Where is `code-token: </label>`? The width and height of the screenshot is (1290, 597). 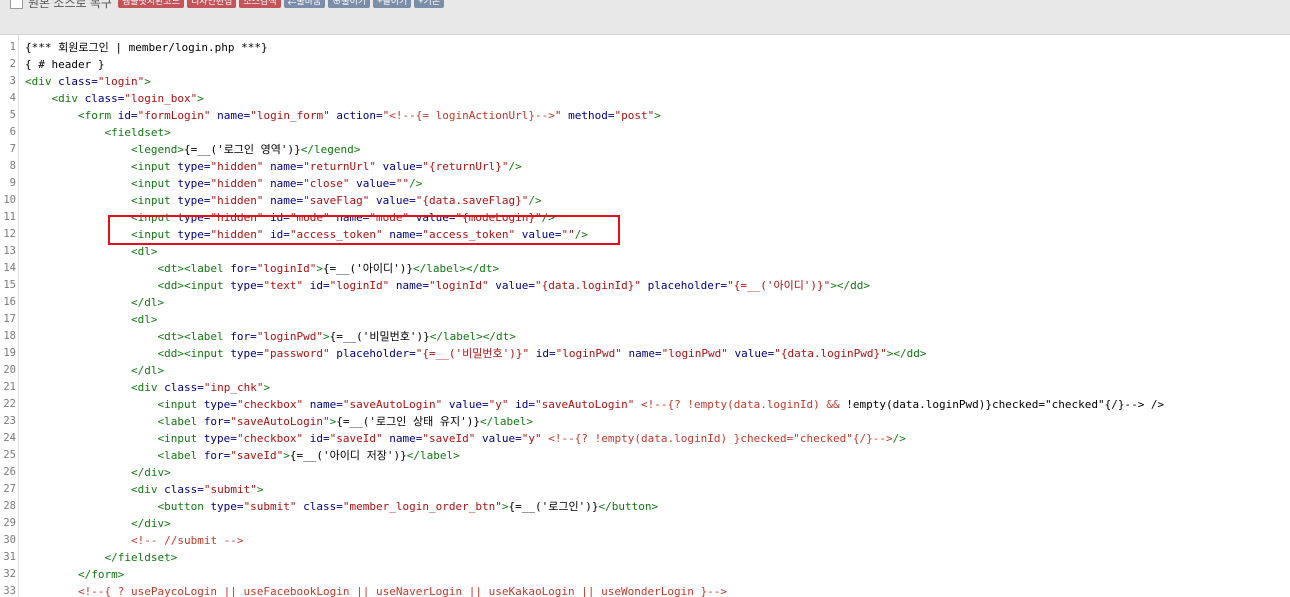
code-token: </label> is located at coordinates (433, 455).